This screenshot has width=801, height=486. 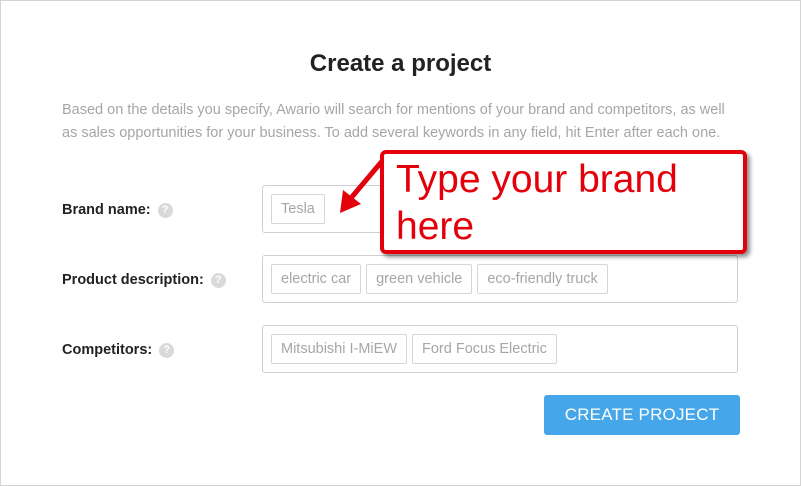 What do you see at coordinates (419, 279) in the screenshot?
I see `product-tag: green vehicle` at bounding box center [419, 279].